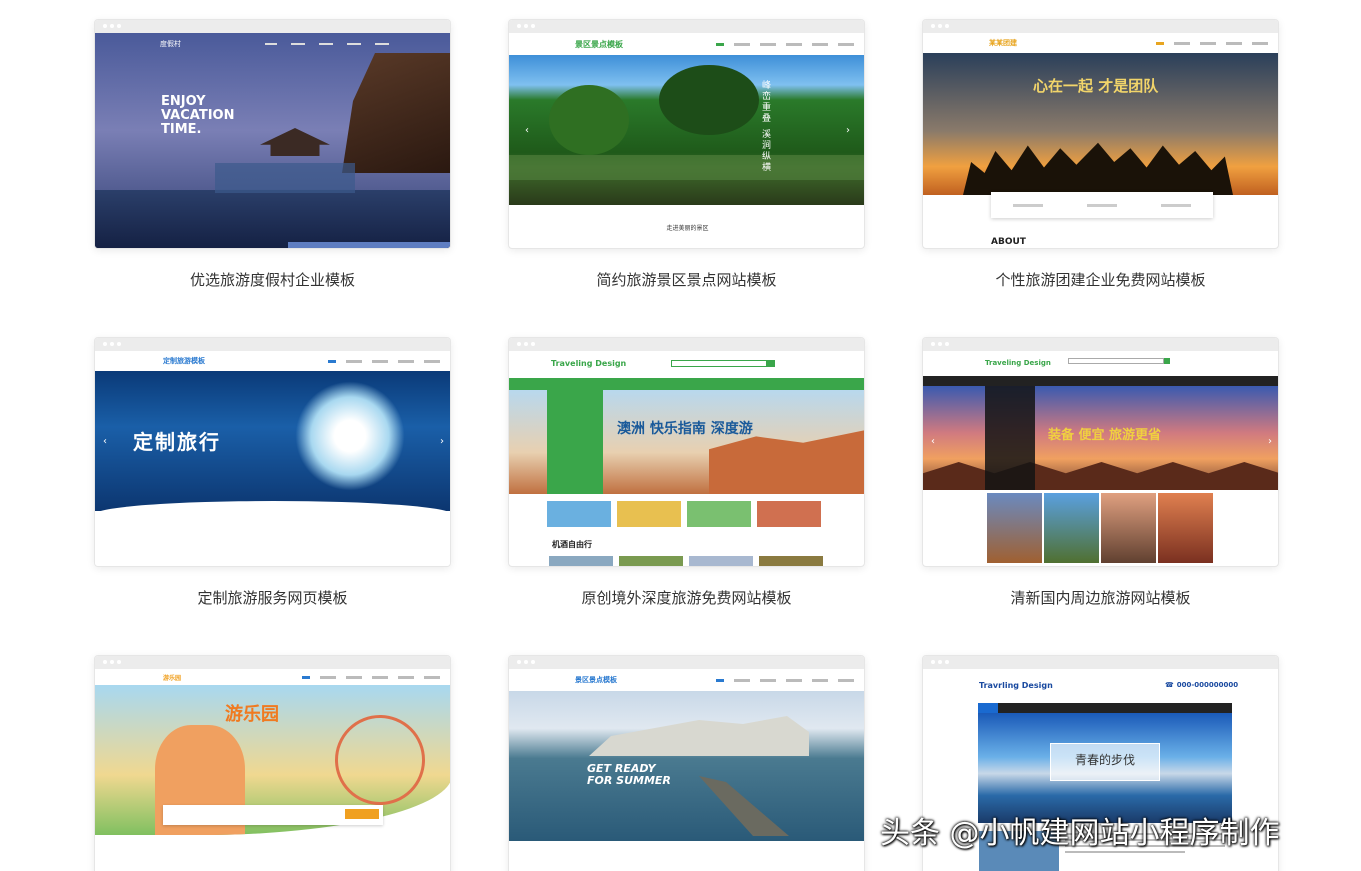  I want to click on template-card: 某某团建 心在一起 才是团队 ABOUT 个性旅游团建企业免费网站模板, so click(1100, 154).